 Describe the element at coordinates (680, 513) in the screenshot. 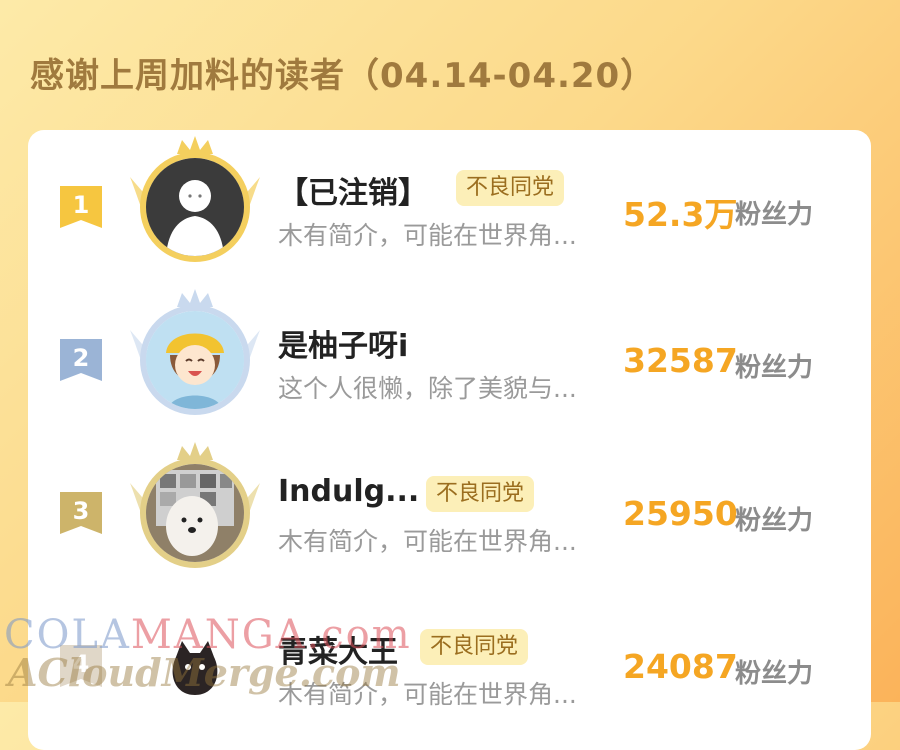

I see `fan-power-score: 25950` at that location.